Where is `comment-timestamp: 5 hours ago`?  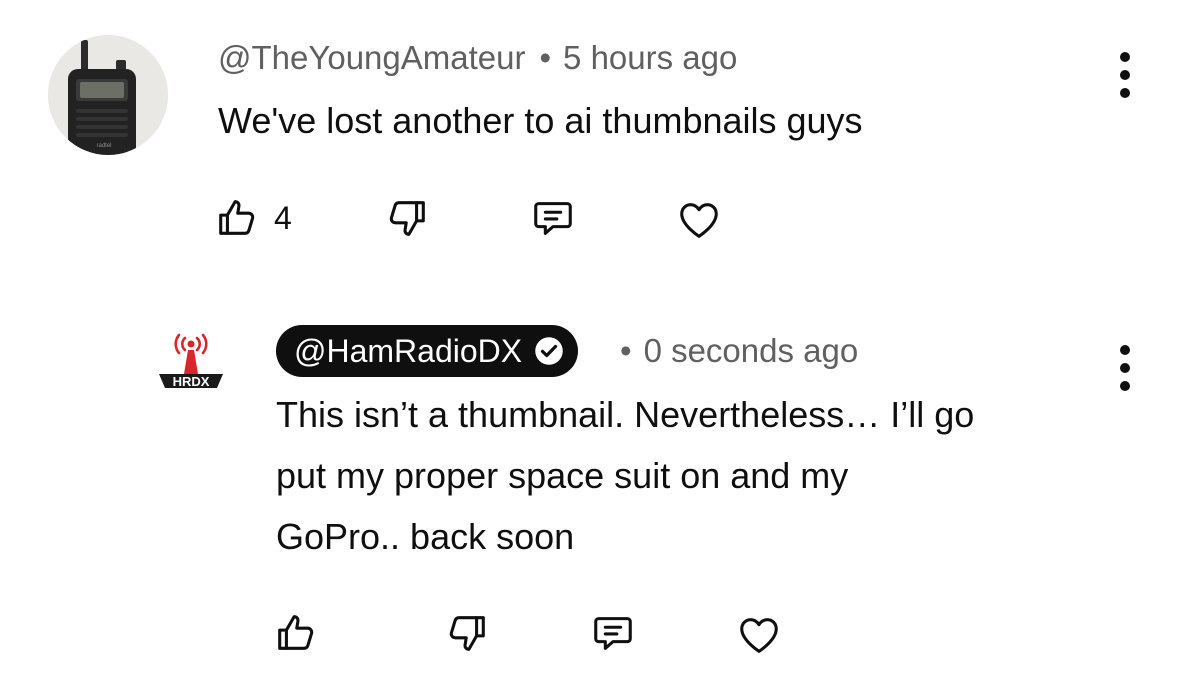 comment-timestamp: 5 hours ago is located at coordinates (650, 57).